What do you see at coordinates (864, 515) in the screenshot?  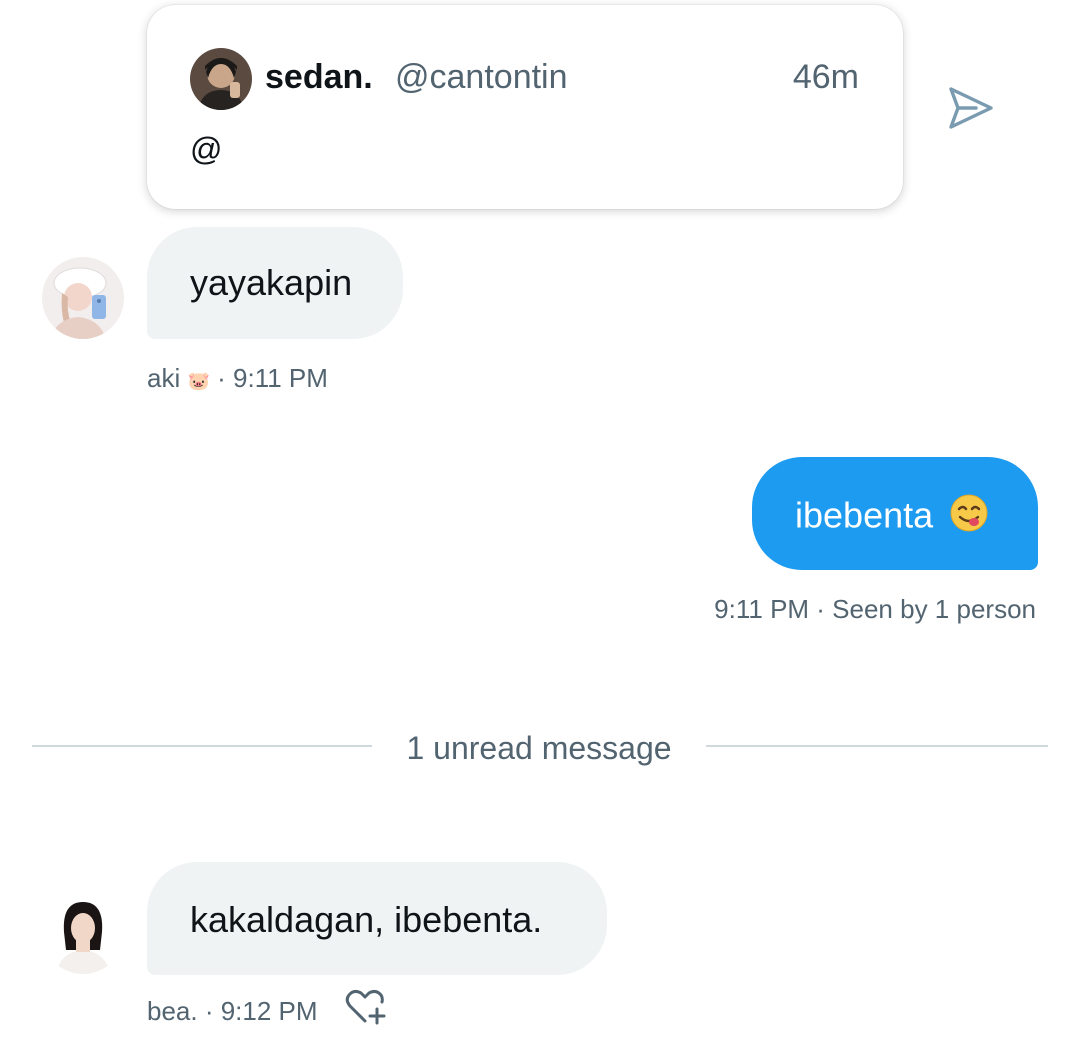 I see `message-text: ibebenta` at bounding box center [864, 515].